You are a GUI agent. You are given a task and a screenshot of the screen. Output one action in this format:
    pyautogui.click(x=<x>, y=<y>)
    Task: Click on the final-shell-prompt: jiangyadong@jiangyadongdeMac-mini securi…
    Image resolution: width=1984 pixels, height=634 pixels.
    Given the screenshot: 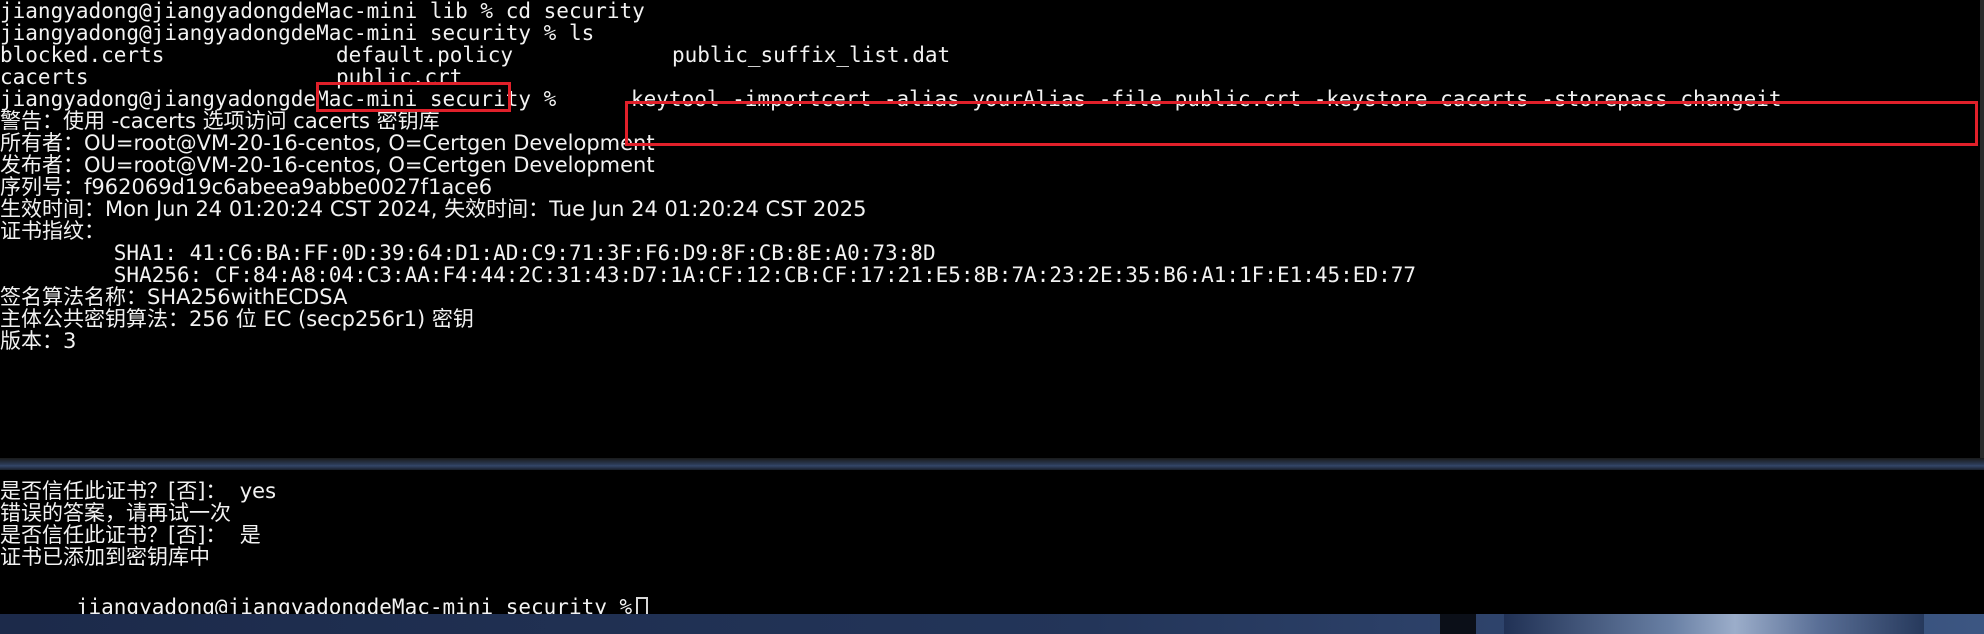 What is the action you would take?
    pyautogui.click(x=354, y=605)
    